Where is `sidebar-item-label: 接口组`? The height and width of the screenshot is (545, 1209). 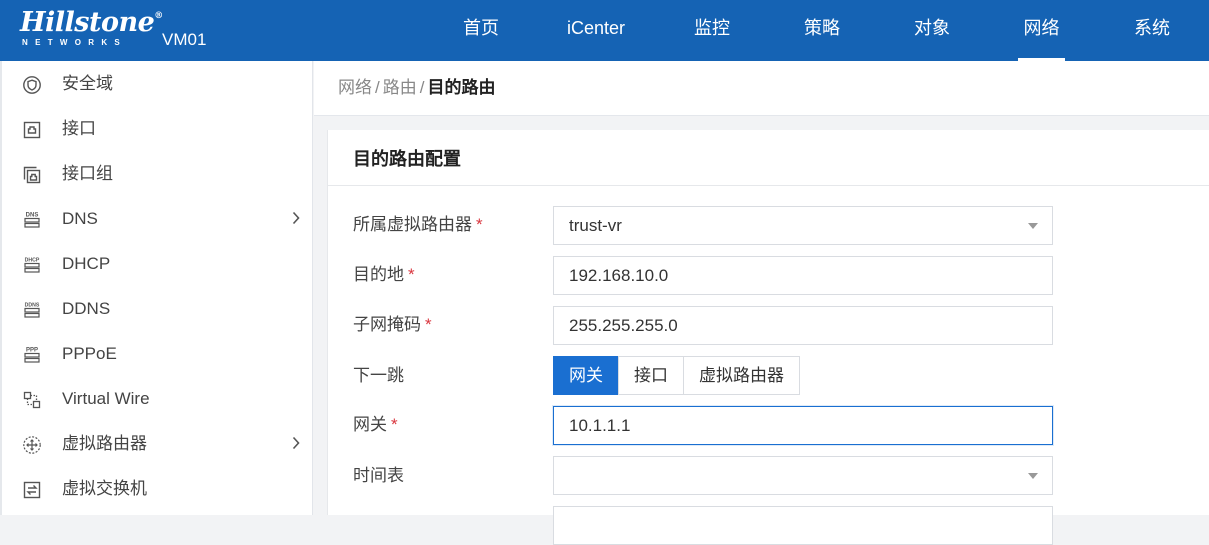 sidebar-item-label: 接口组 is located at coordinates (87, 173).